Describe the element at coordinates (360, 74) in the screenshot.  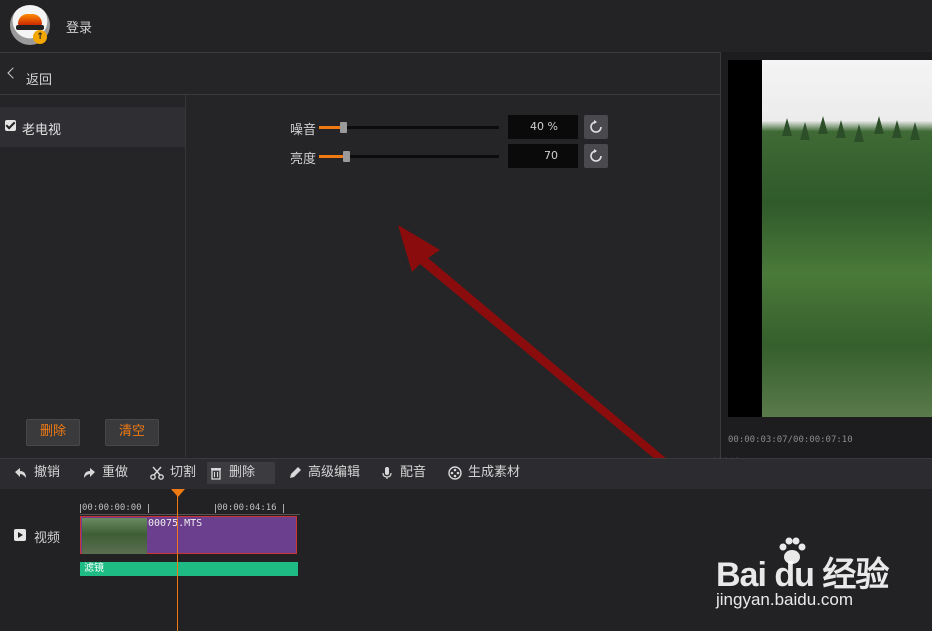
I see `back-row` at that location.